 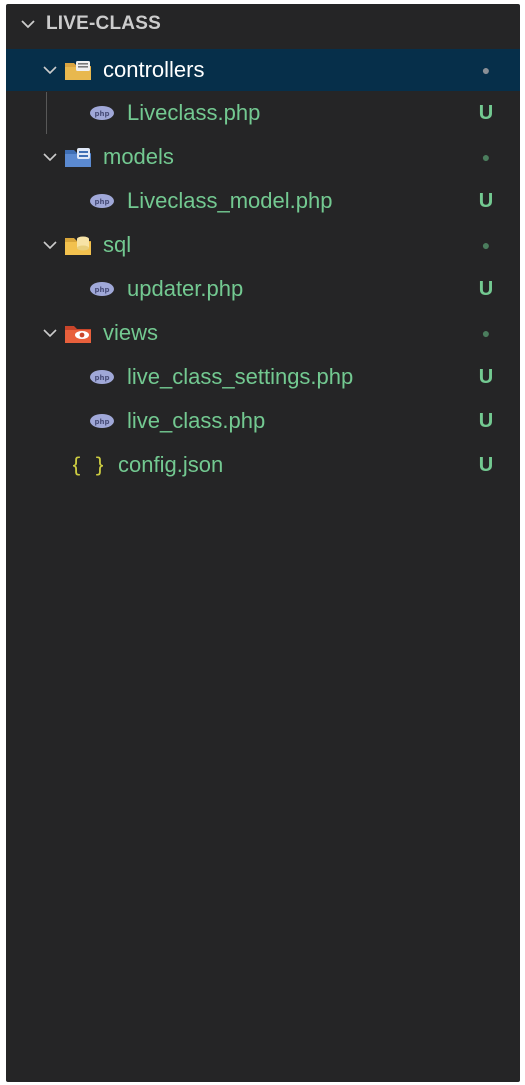 What do you see at coordinates (196, 420) in the screenshot?
I see `file-label: live_class.php` at bounding box center [196, 420].